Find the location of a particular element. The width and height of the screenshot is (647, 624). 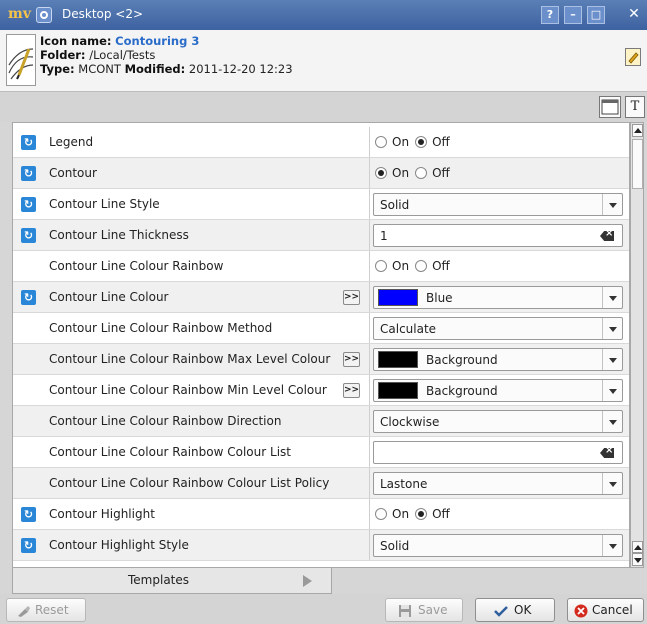

value-dropdown: Clockwise is located at coordinates (498, 421).